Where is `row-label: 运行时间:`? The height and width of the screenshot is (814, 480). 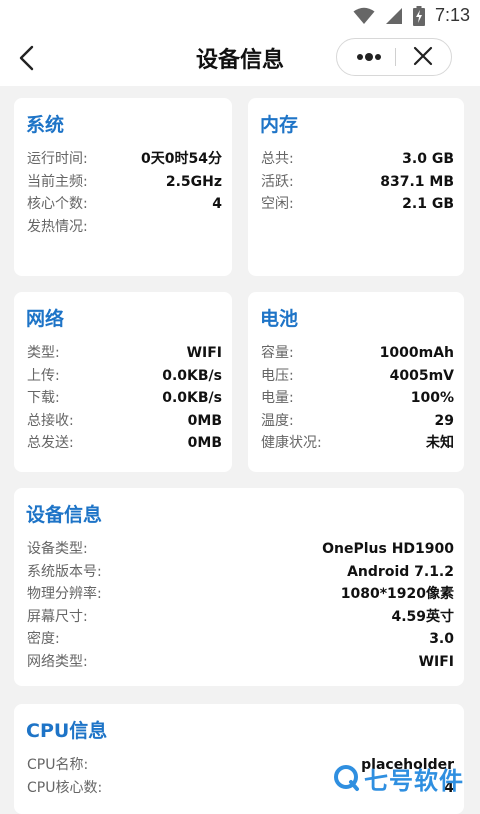
row-label: 运行时间: is located at coordinates (57, 159).